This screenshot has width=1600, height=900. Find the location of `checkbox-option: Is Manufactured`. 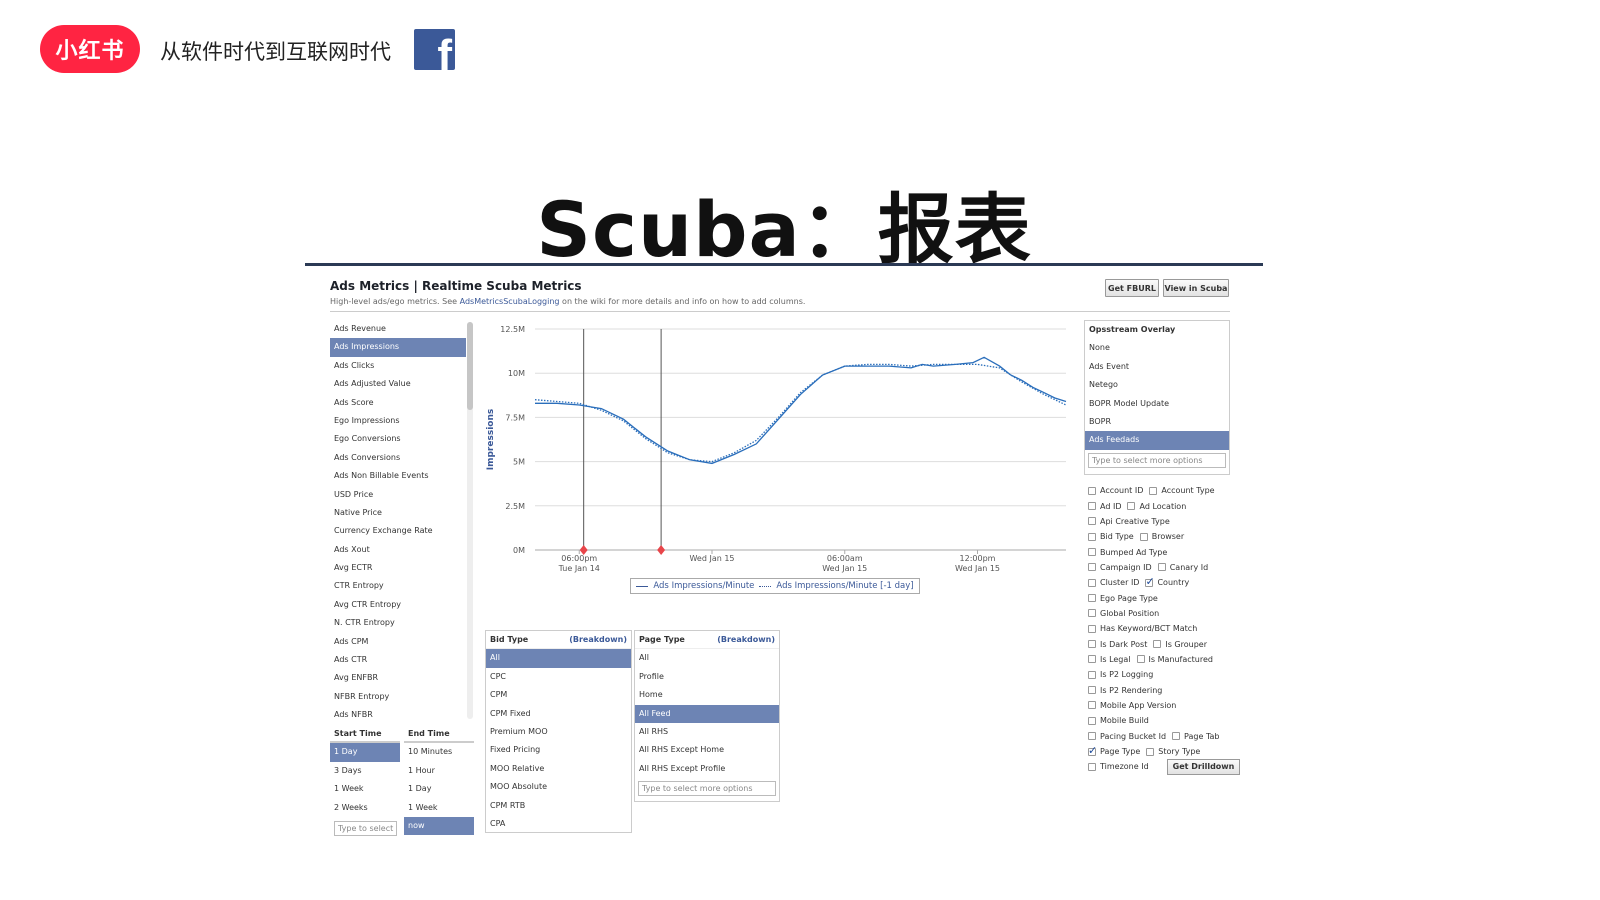

checkbox-option: Is Manufactured is located at coordinates (1174, 659).